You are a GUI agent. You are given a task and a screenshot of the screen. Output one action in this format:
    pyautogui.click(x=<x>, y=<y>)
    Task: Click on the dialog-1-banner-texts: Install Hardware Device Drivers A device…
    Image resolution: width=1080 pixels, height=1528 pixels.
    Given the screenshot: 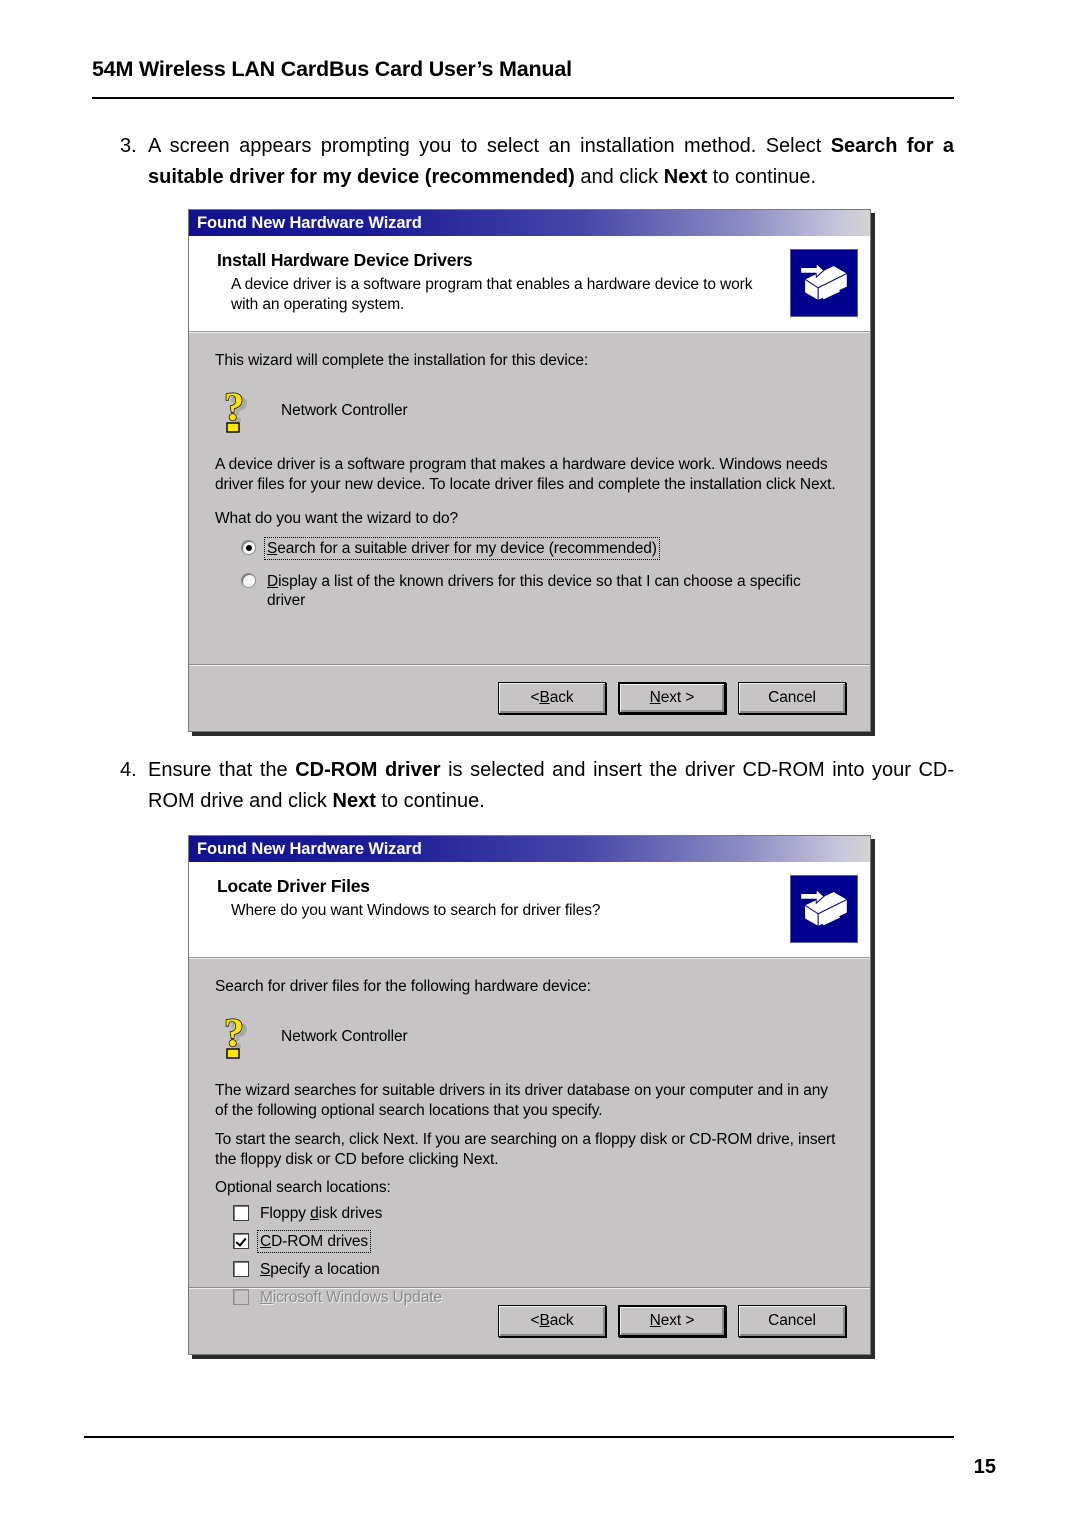 What is the action you would take?
    pyautogui.click(x=529, y=282)
    